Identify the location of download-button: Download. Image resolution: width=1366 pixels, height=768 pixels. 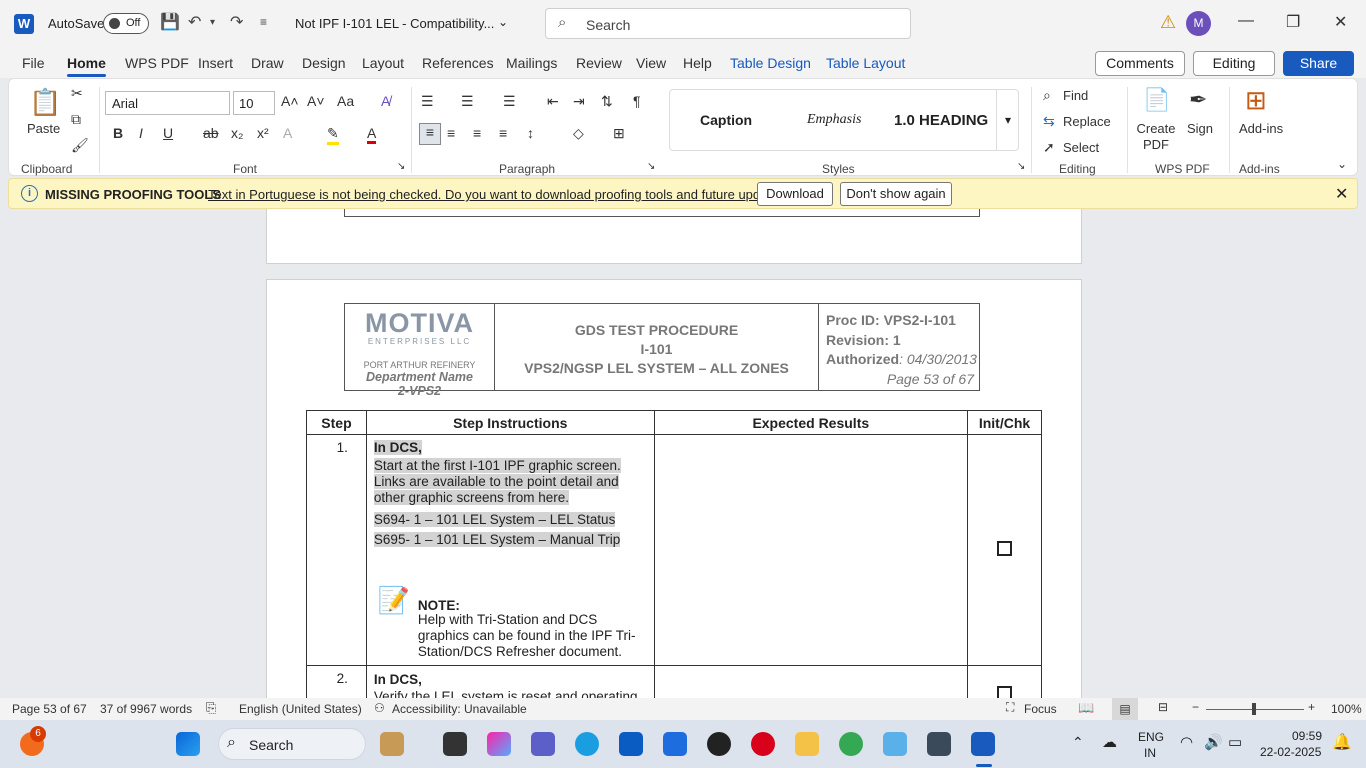
(795, 194).